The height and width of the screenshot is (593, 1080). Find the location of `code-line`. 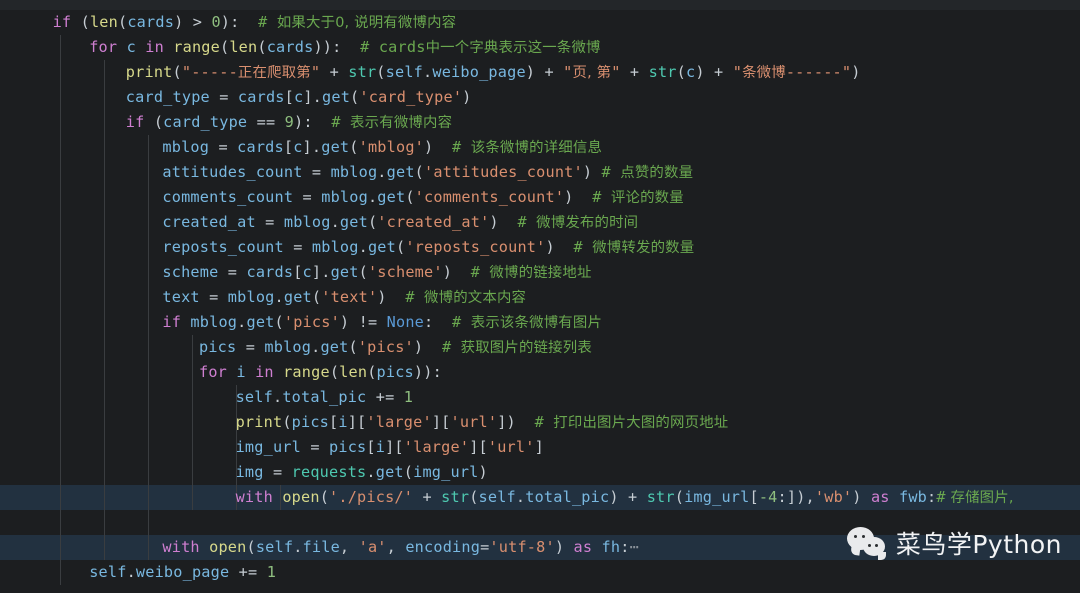

code-line is located at coordinates (540, 522).